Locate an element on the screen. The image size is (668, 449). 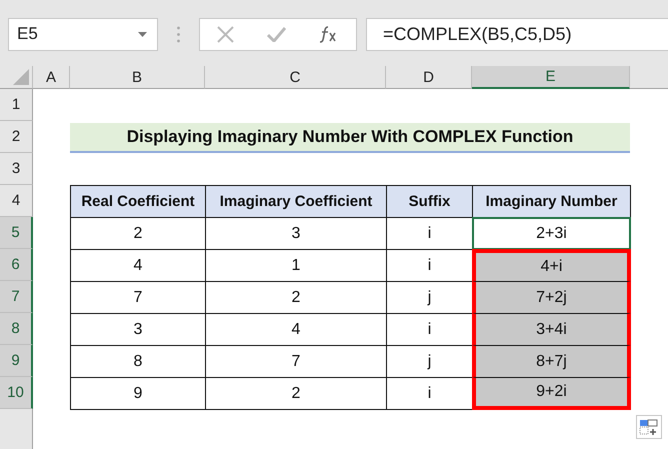
paste-options-button is located at coordinates (649, 427).